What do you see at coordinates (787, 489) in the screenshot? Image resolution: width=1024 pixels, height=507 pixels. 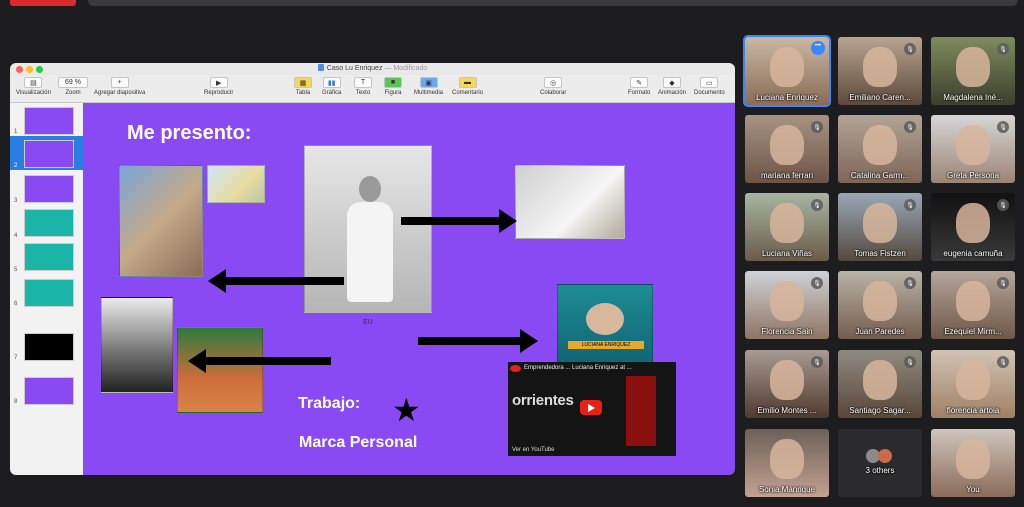 I see `participant-name: Sonia Manrique` at bounding box center [787, 489].